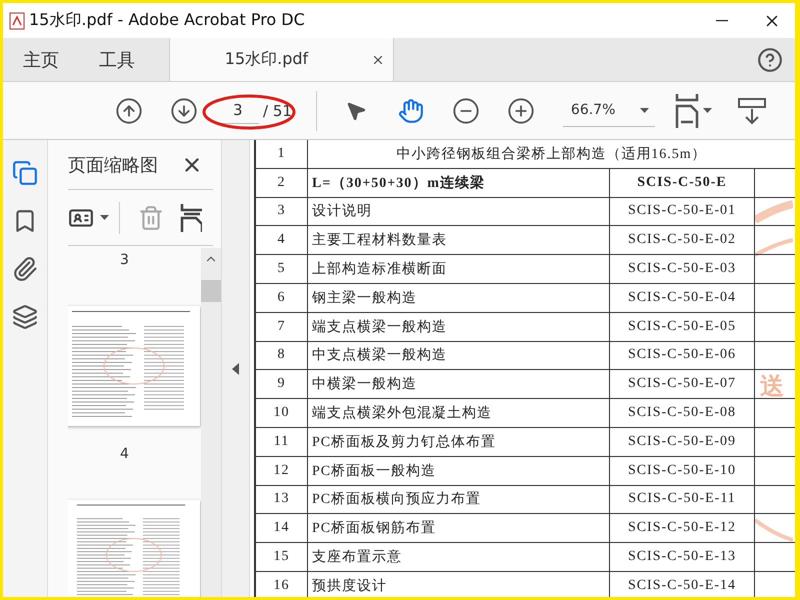 This screenshot has width=800, height=600. Describe the element at coordinates (770, 59) in the screenshot. I see `help-icon` at that location.